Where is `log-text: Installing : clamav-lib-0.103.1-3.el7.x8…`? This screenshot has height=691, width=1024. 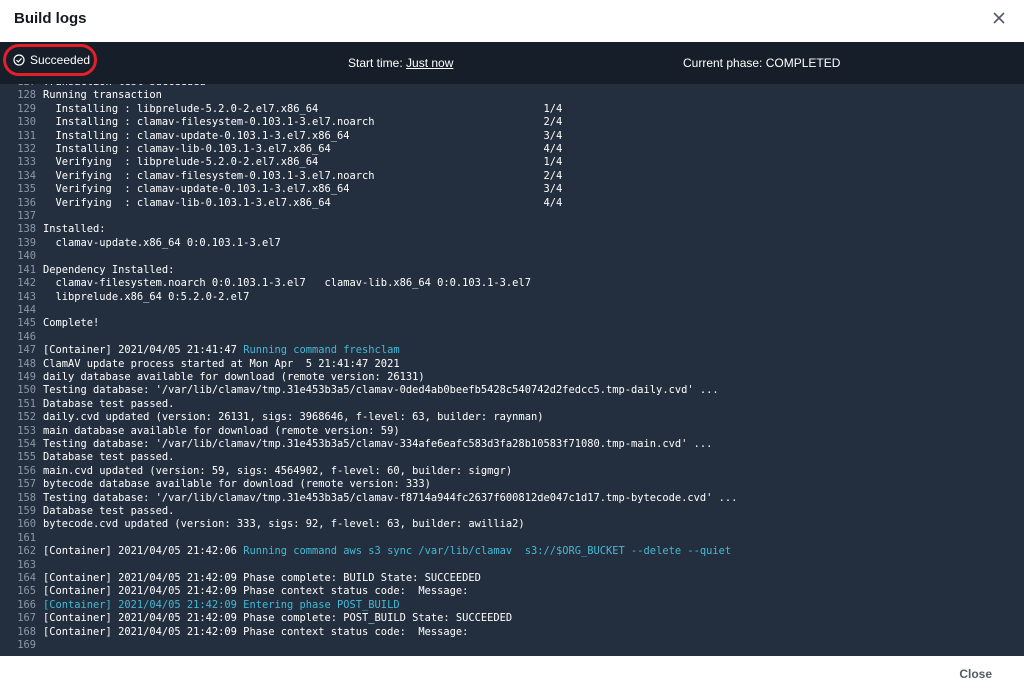
log-text: Installing : clamav-lib-0.103.1-3.el7.x8… is located at coordinates (303, 149).